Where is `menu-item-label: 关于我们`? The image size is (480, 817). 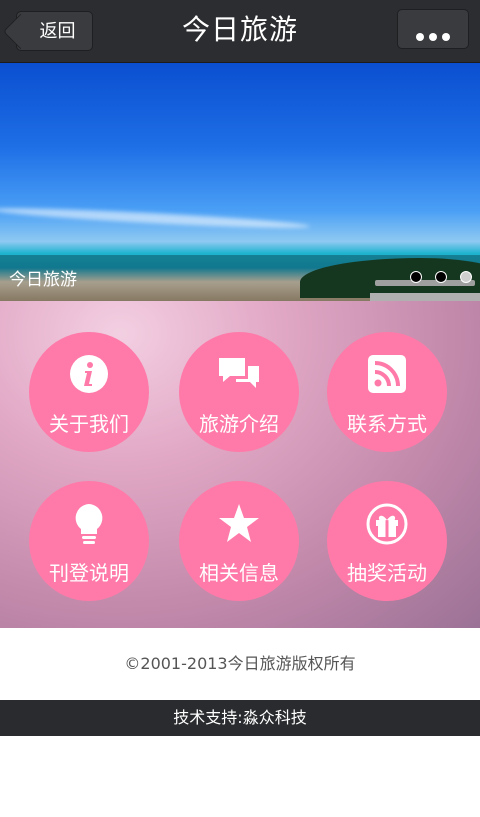
menu-item-label: 关于我们 is located at coordinates (89, 424).